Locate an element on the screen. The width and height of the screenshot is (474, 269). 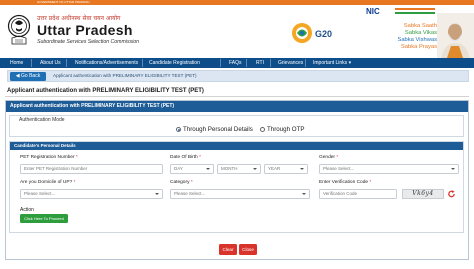
go-back-button: ◀ Go Back is located at coordinates (28, 76).